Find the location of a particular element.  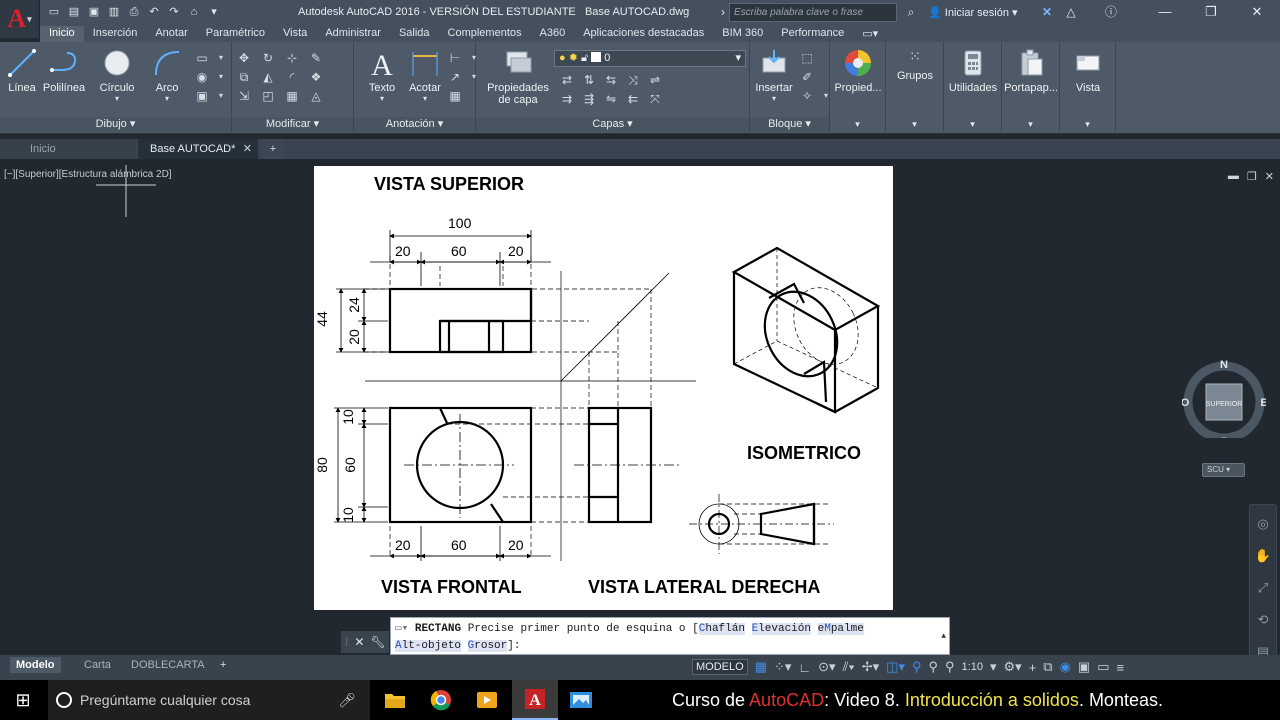

fillet-icon: ◜ is located at coordinates (292, 77).